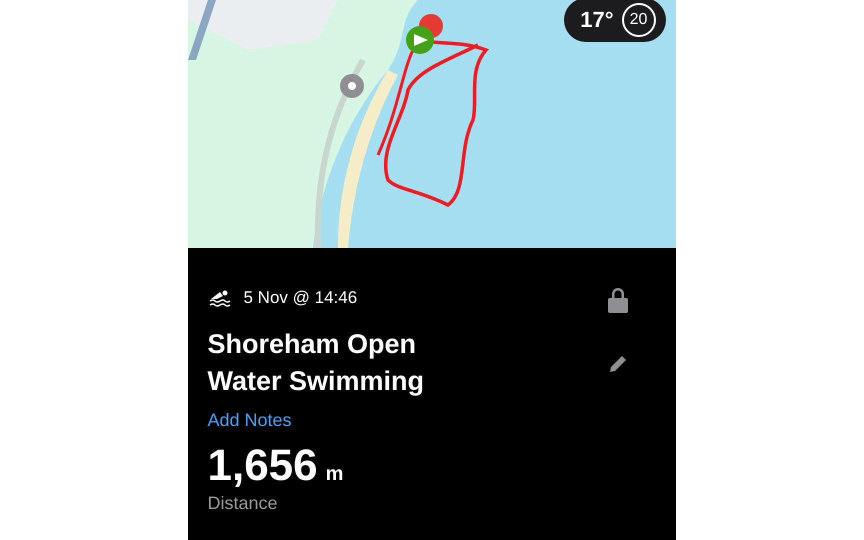 The height and width of the screenshot is (540, 864). Describe the element at coordinates (301, 298) in the screenshot. I see `activity-date: 5 Nov @ 14:46` at that location.